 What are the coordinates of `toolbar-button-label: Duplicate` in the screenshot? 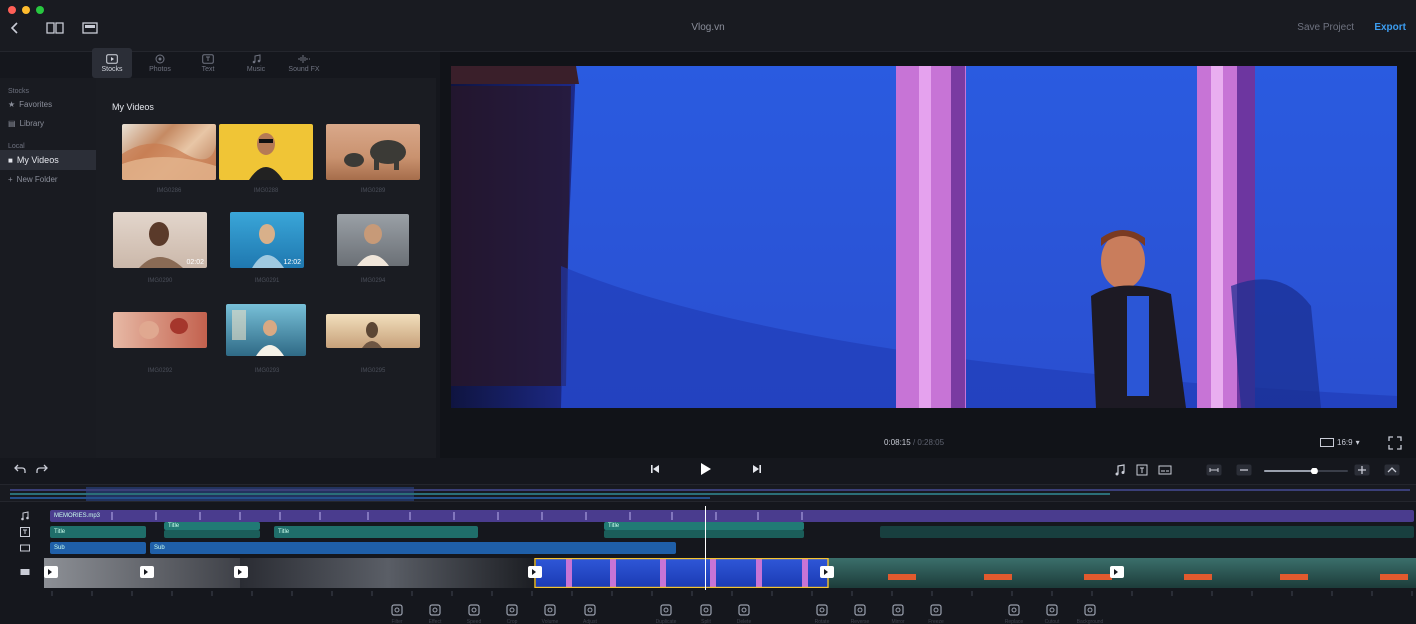 It's located at (666, 621).